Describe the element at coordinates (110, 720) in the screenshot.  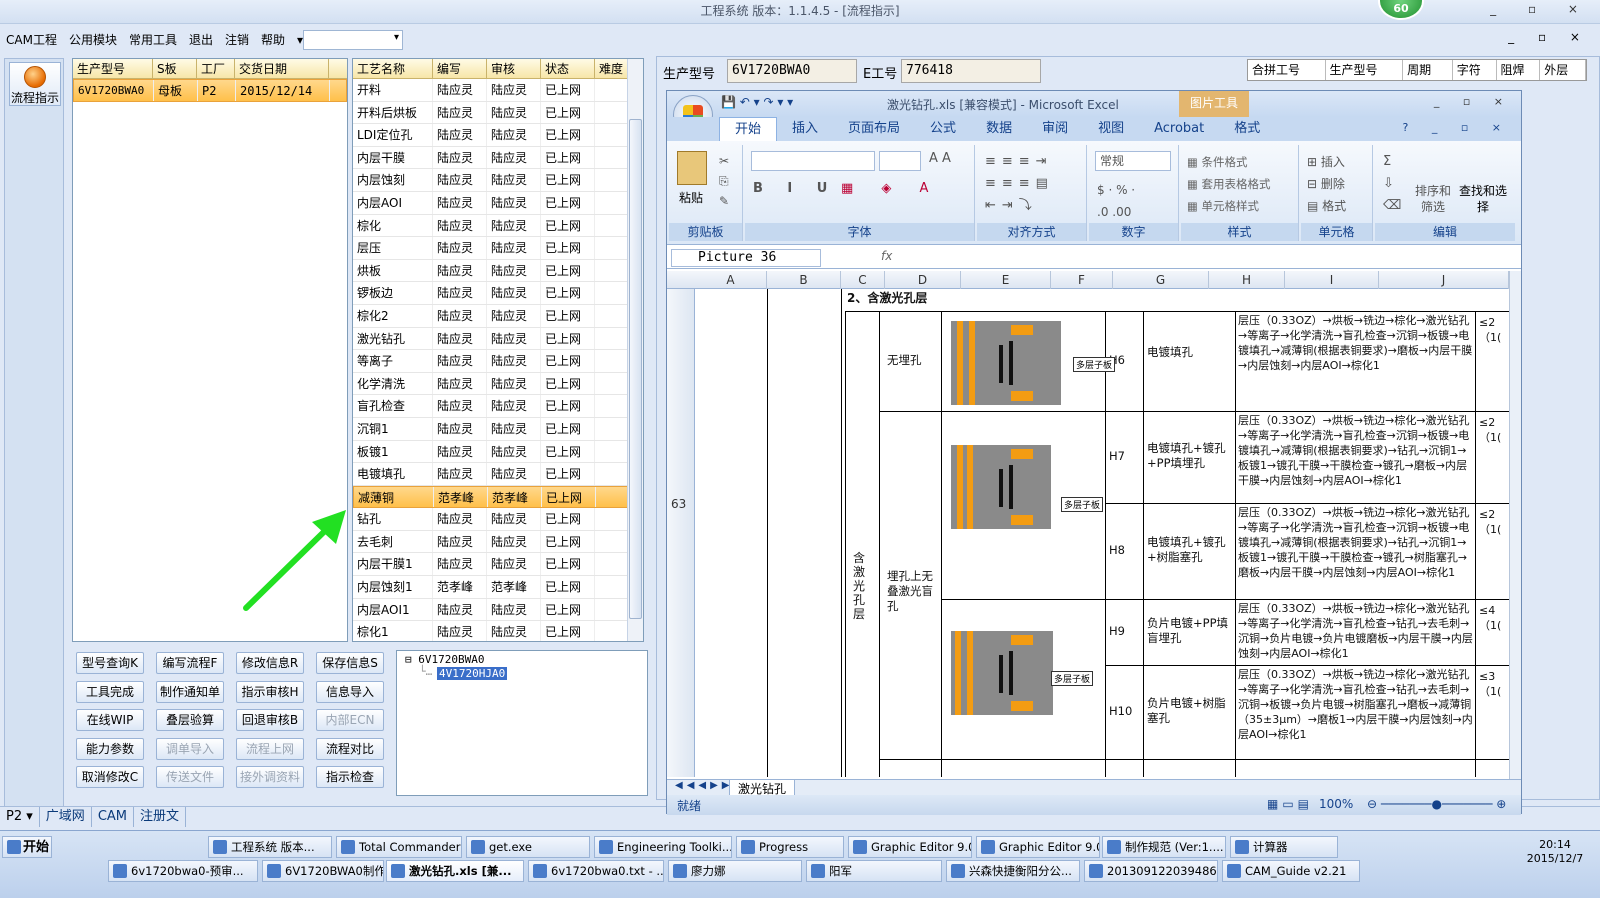
I see `action-button: 在线WIP` at that location.